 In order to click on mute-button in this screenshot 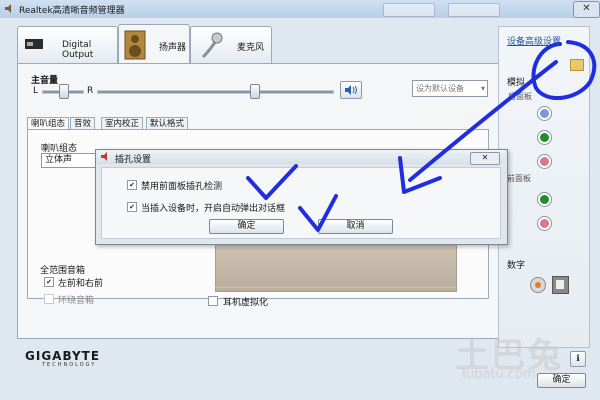, I will do `click(351, 90)`.